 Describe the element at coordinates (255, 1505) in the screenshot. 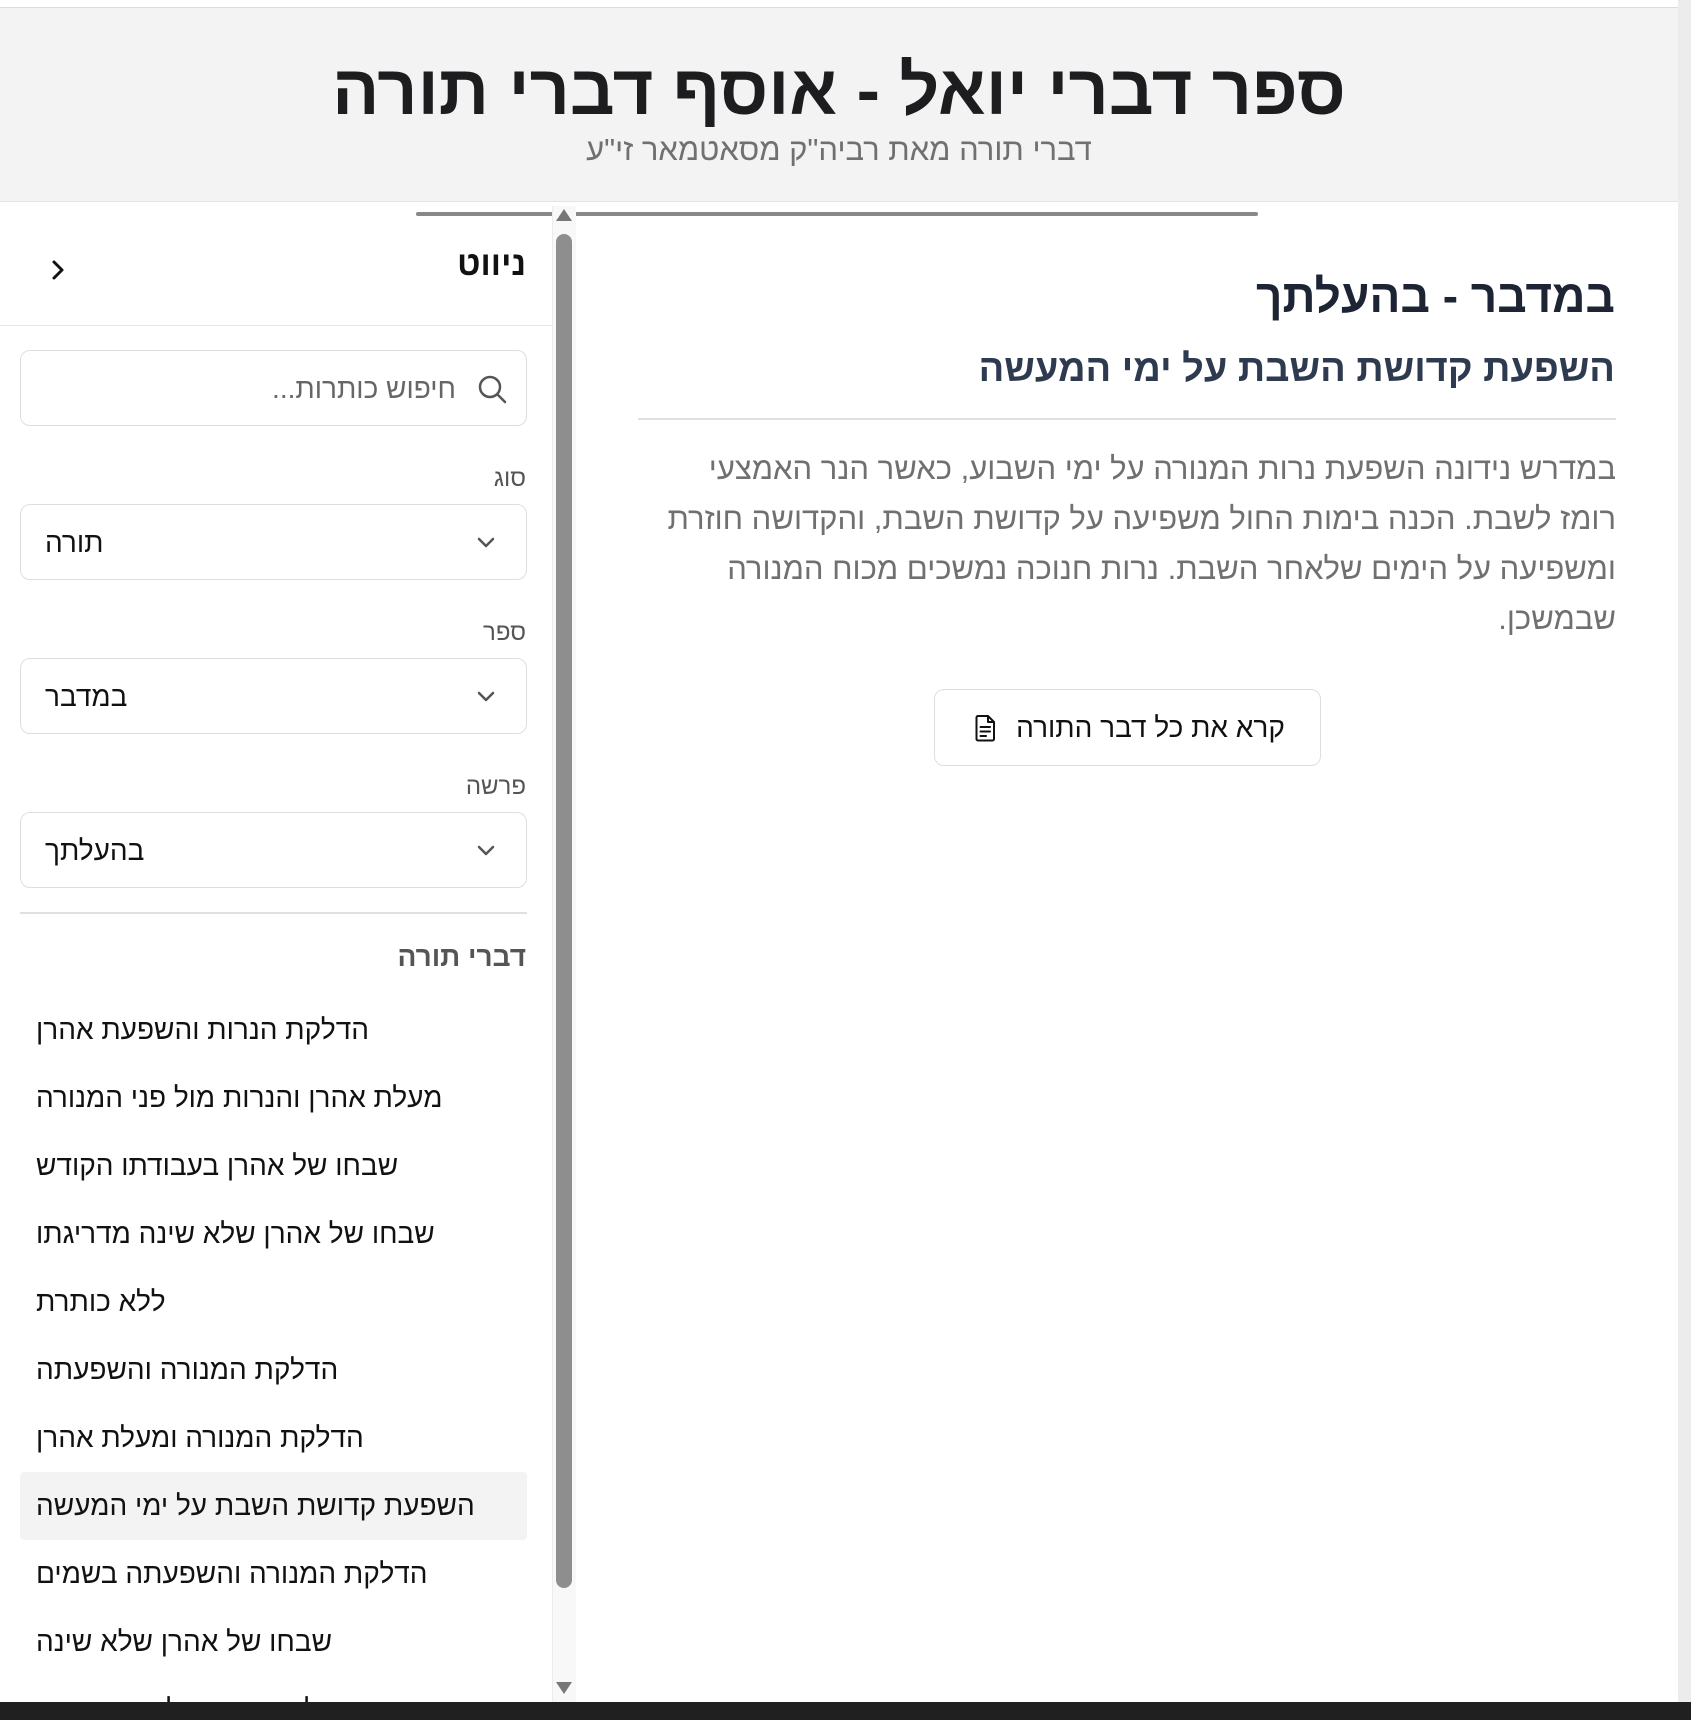

I see `list-item-label: השפעת קדושת השבת על ימי המעשה` at that location.